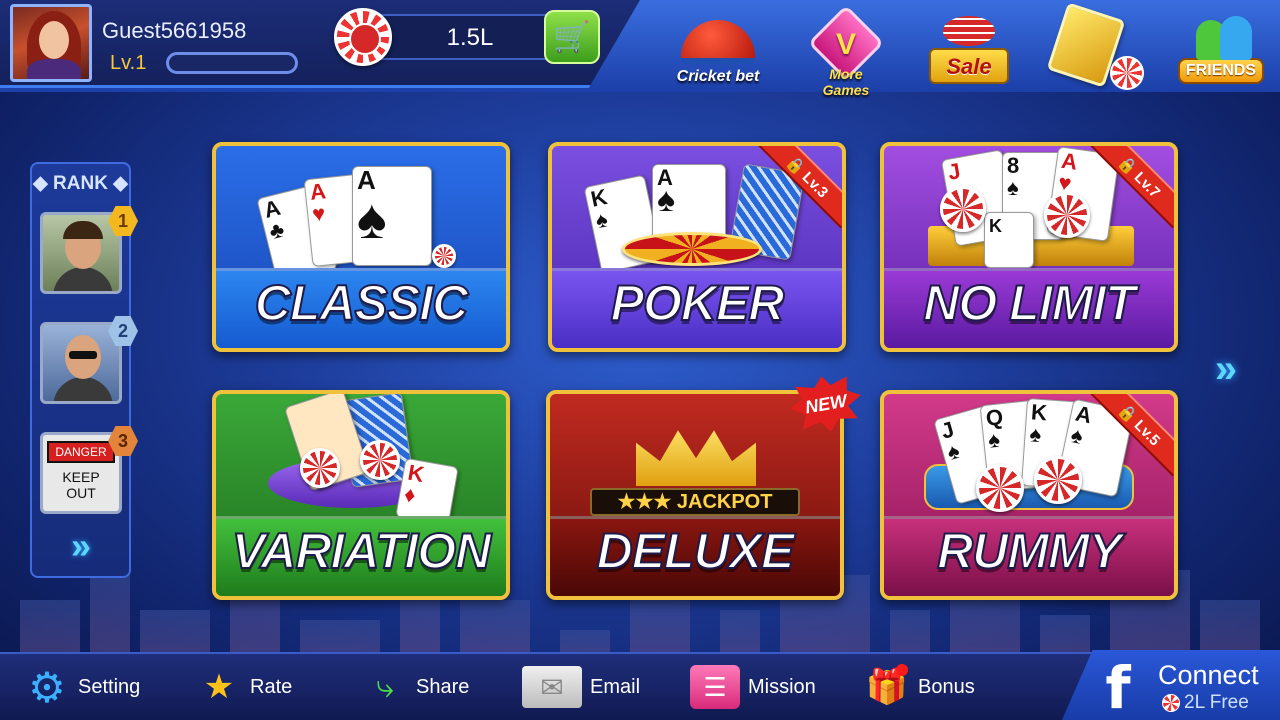 Image resolution: width=1280 pixels, height=720 pixels. I want to click on calendar-icon: ☰, so click(715, 687).